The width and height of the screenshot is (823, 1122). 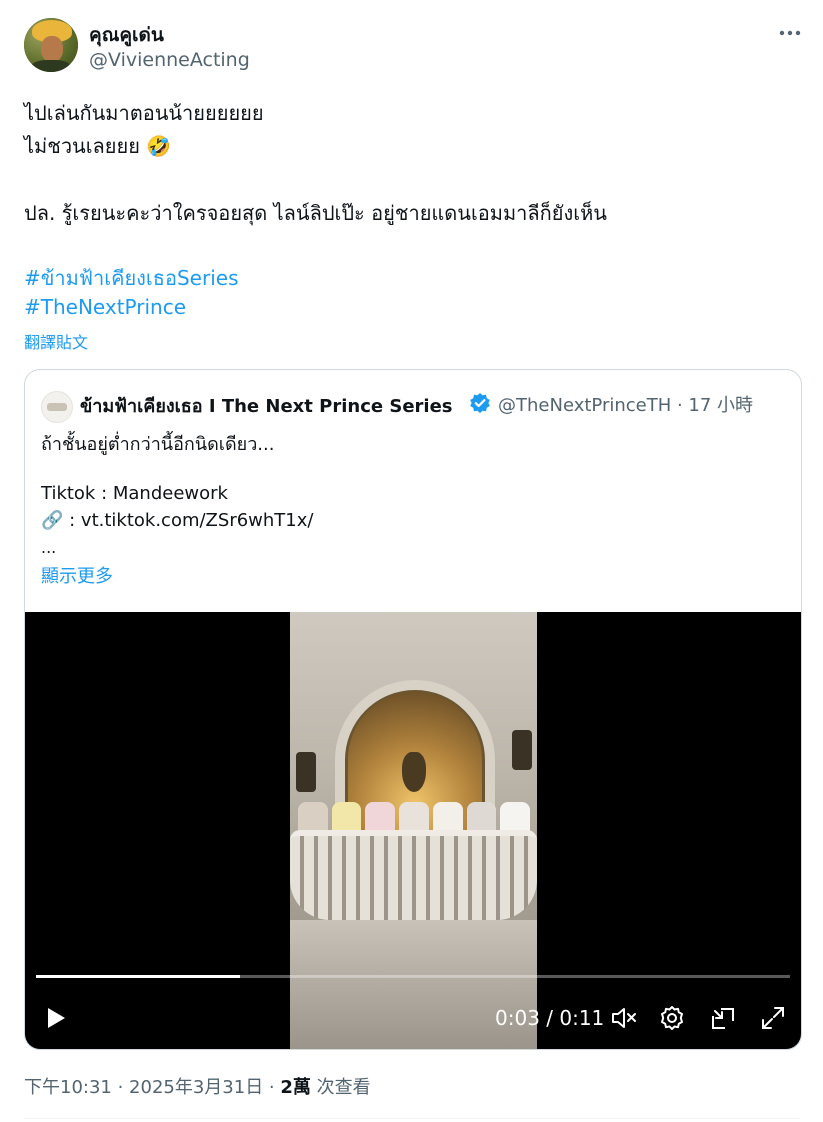 What do you see at coordinates (266, 405) in the screenshot?
I see `quoted-author-name: ข้ามฟ้าเคียงเธอ I The Next Prince Series` at bounding box center [266, 405].